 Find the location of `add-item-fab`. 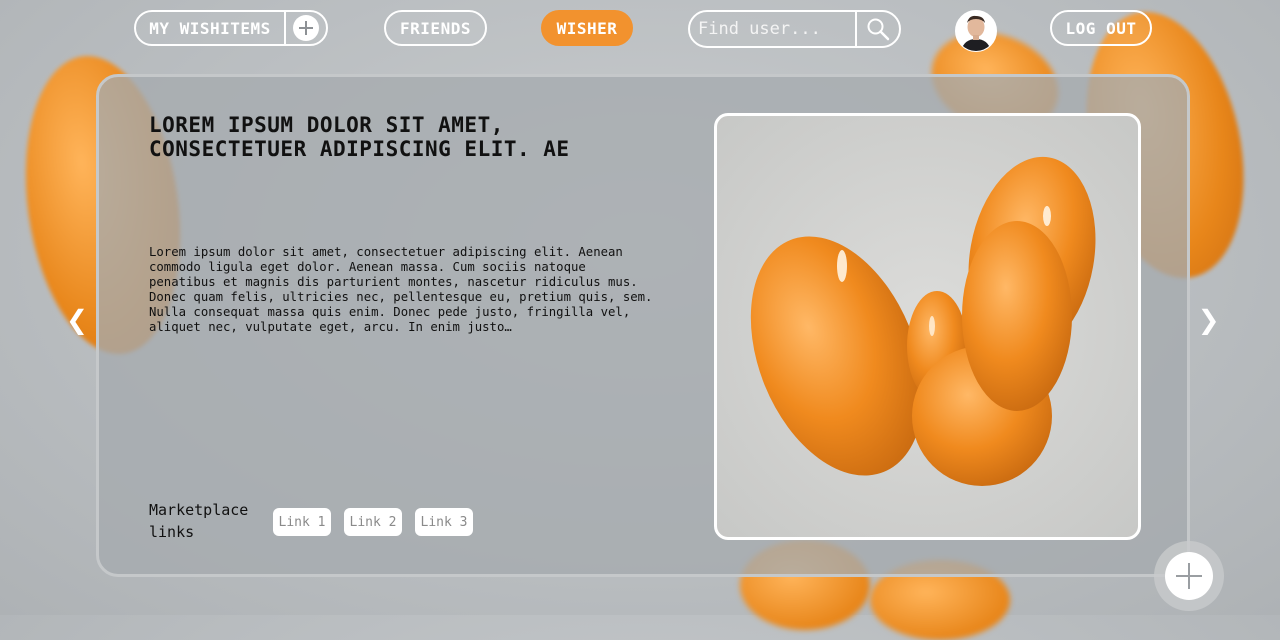

add-item-fab is located at coordinates (1189, 576).